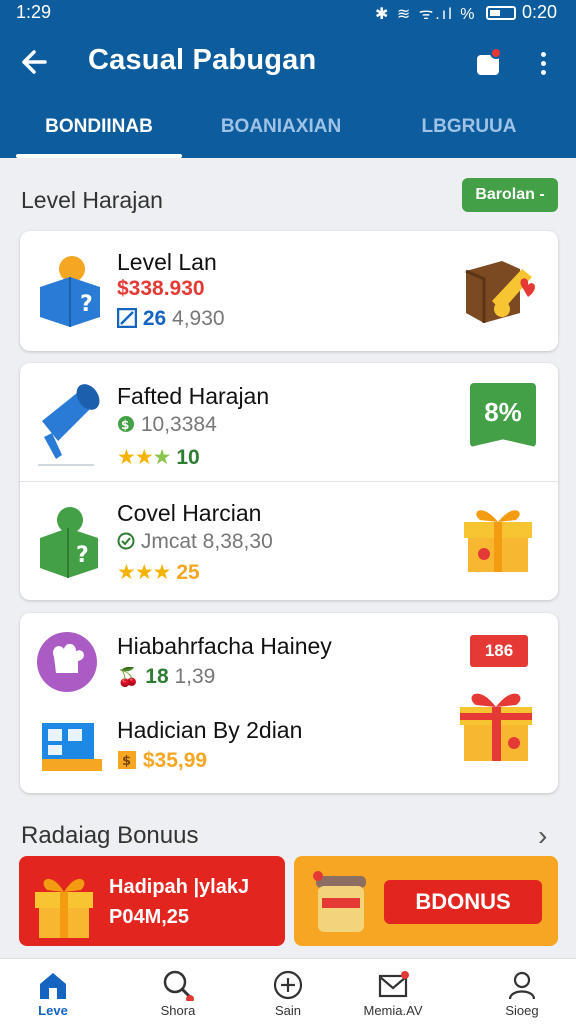 The height and width of the screenshot is (1024, 576). I want to click on count-value: 26, so click(154, 318).